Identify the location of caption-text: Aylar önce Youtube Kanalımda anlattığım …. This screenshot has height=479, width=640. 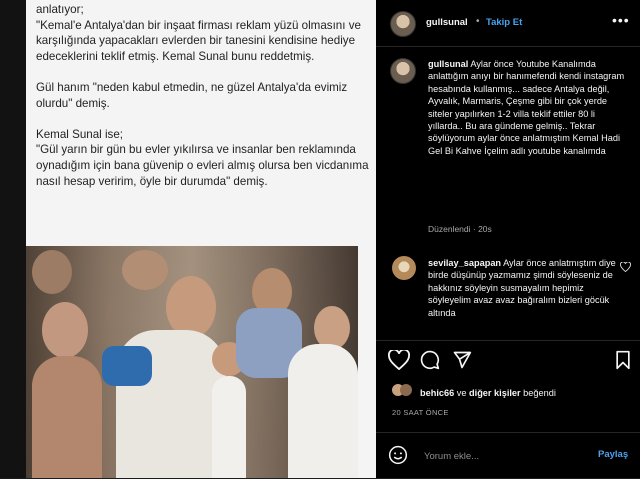
(526, 107).